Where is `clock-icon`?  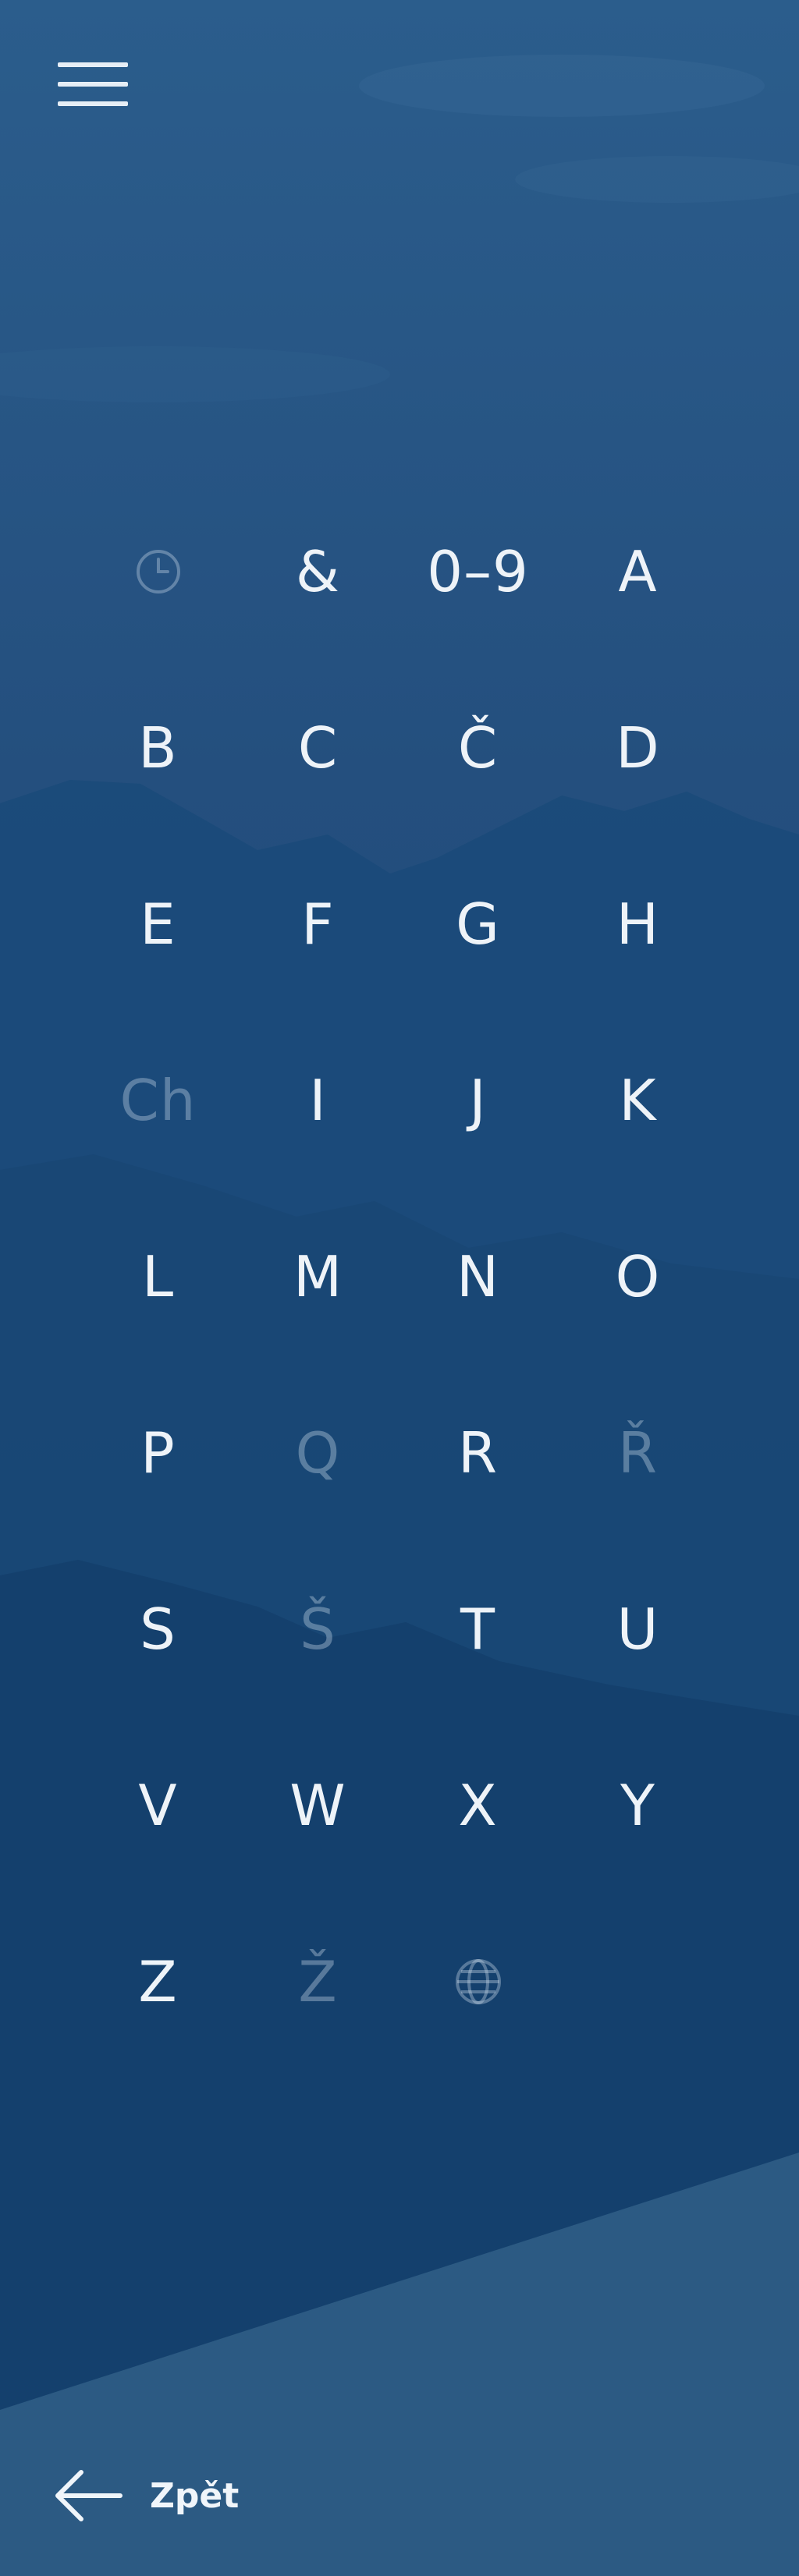
clock-icon is located at coordinates (158, 572).